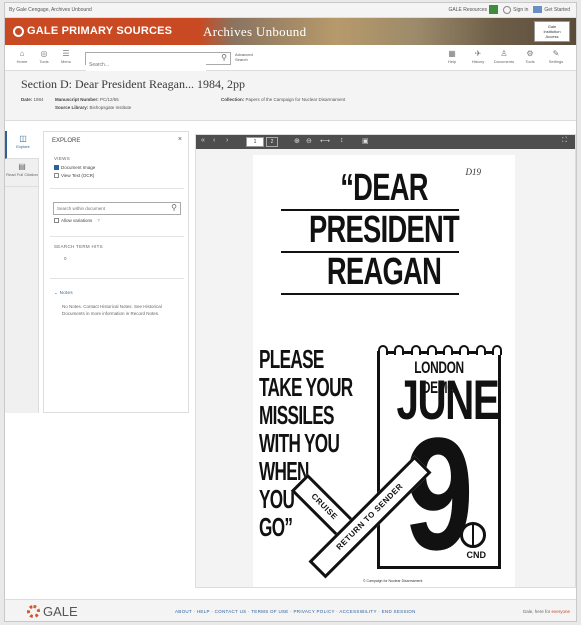  What do you see at coordinates (276, 527) in the screenshot?
I see `poster-slogan-line: GO”` at bounding box center [276, 527].